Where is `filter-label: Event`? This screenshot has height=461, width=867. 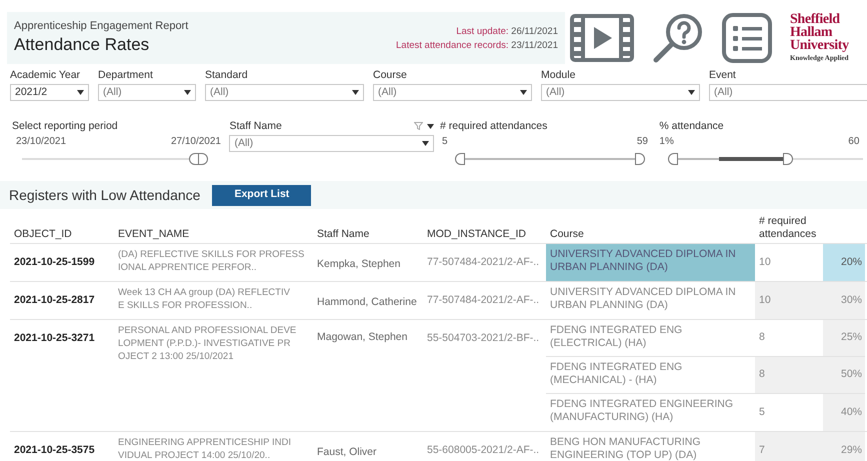
filter-label: Event is located at coordinates (723, 75).